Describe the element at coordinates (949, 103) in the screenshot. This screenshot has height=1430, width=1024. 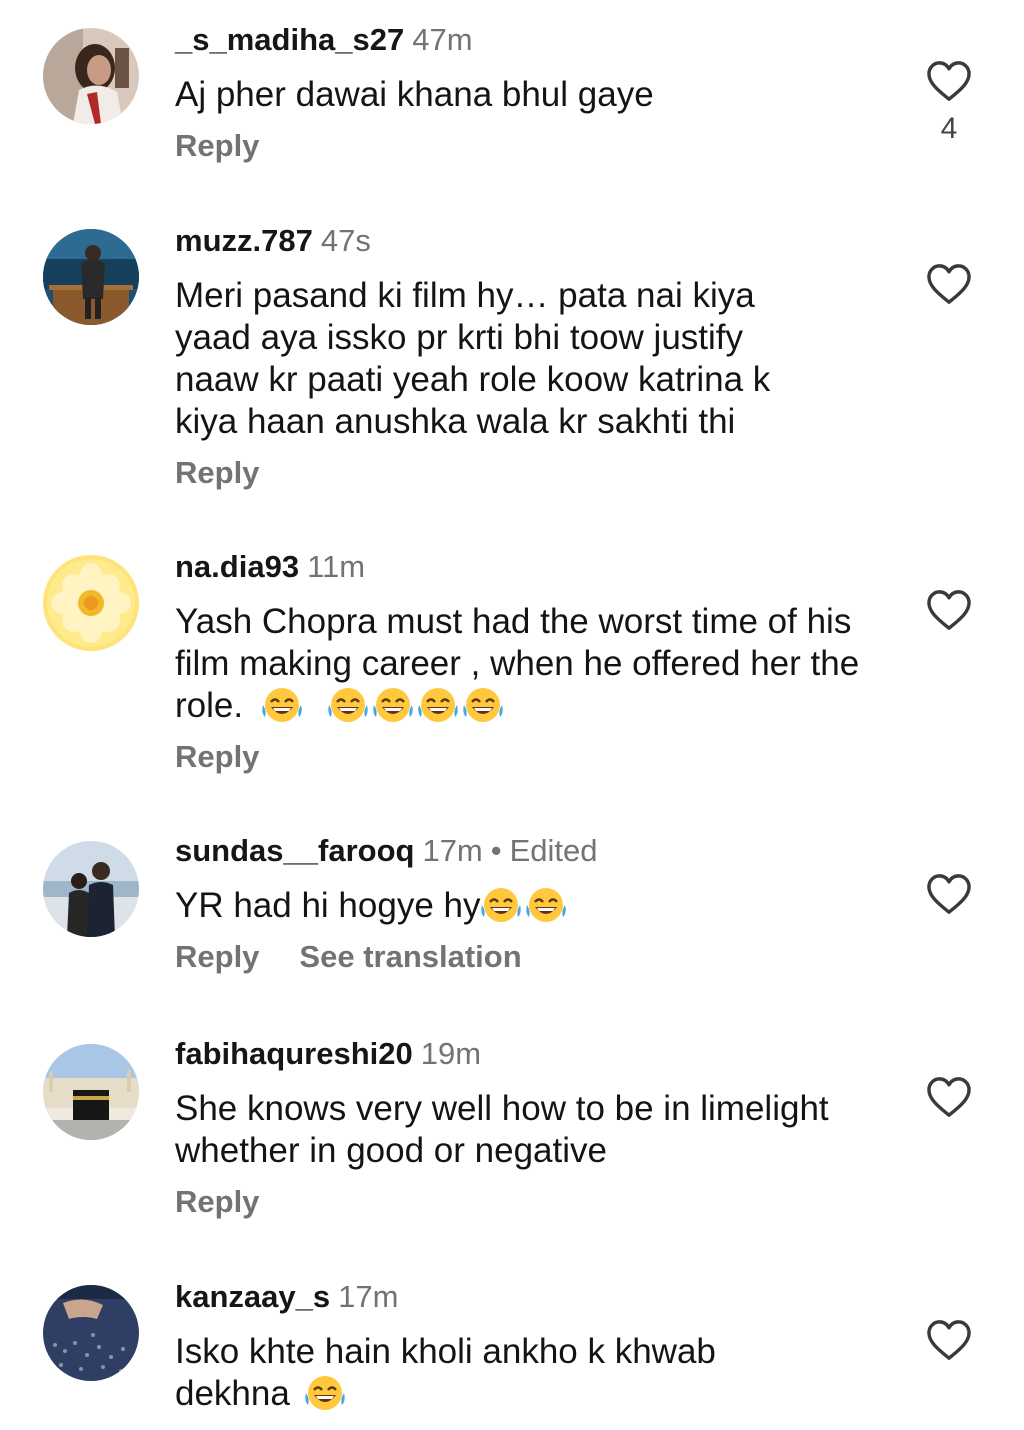
I see `like-area: 4` at that location.